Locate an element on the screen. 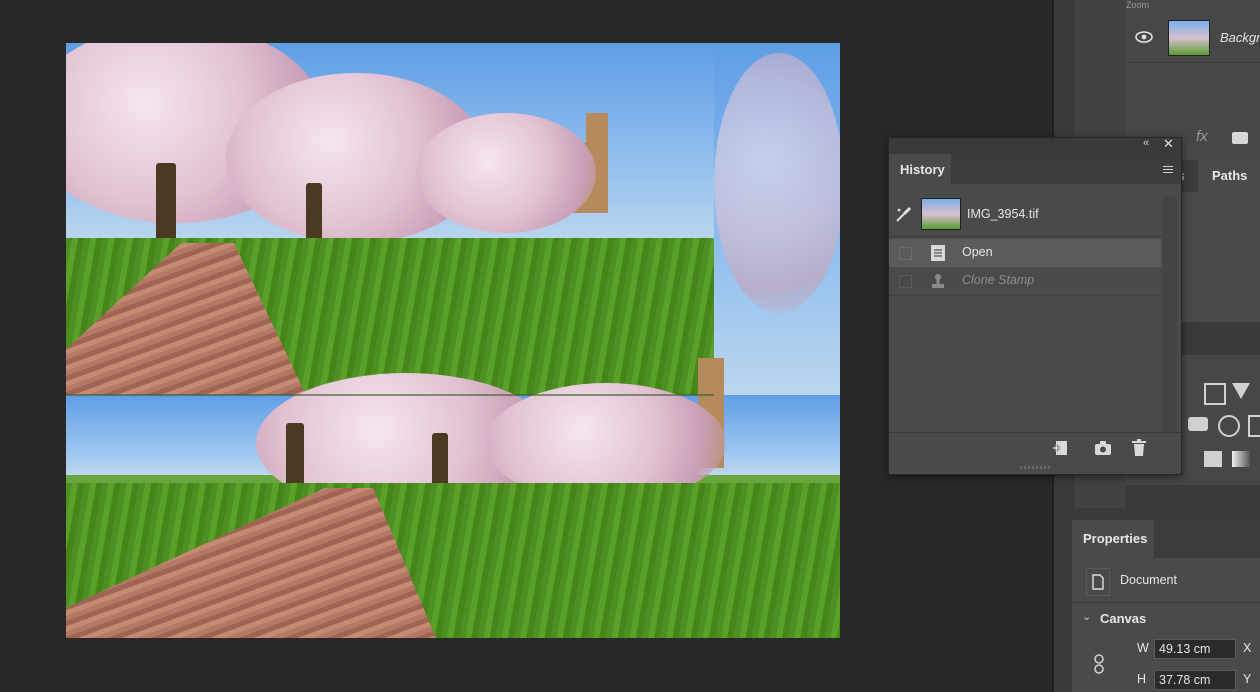 The height and width of the screenshot is (692, 1260). chevron-down-icon: ⌄ is located at coordinates (1086, 616).